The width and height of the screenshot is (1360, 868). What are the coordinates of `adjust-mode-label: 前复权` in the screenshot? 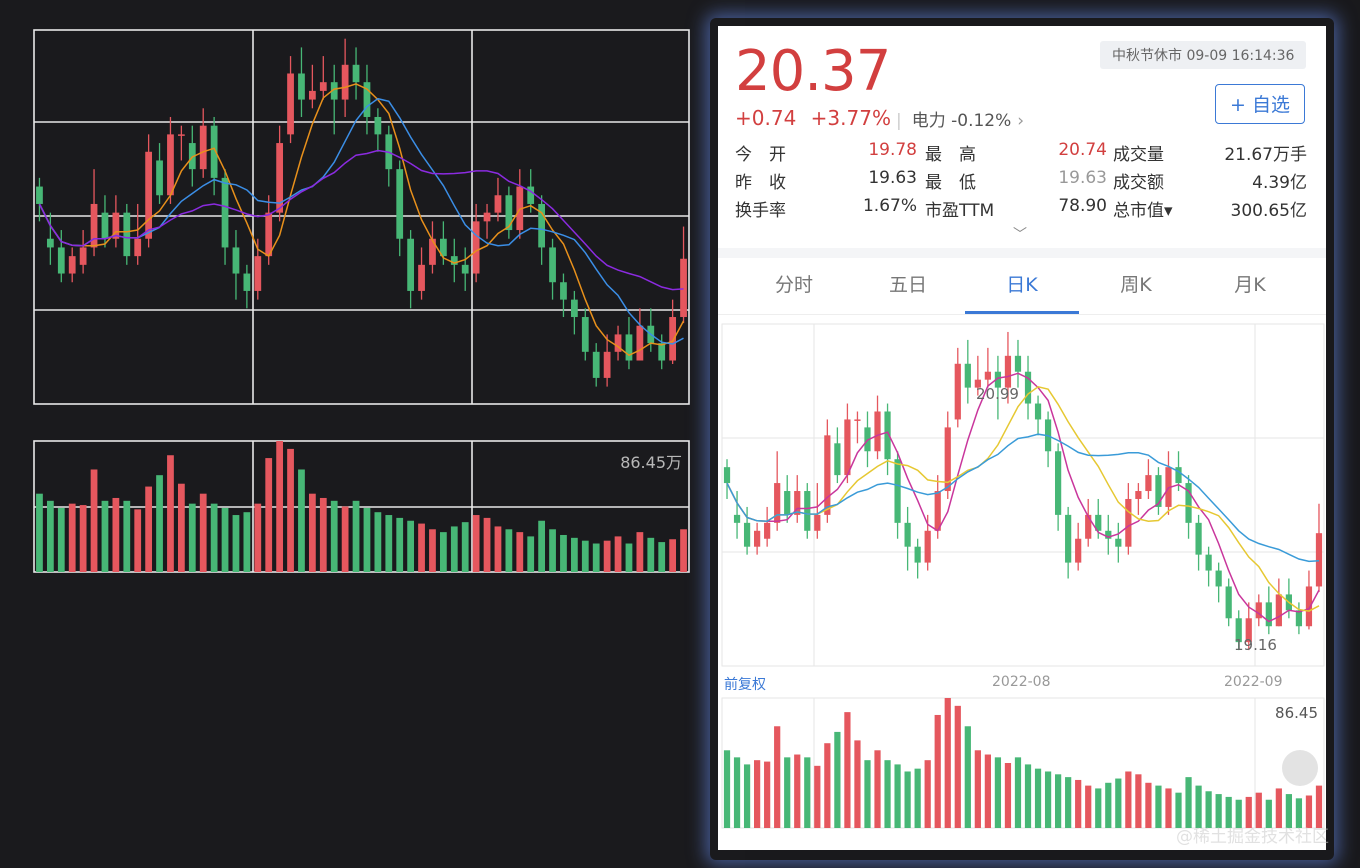 It's located at (745, 684).